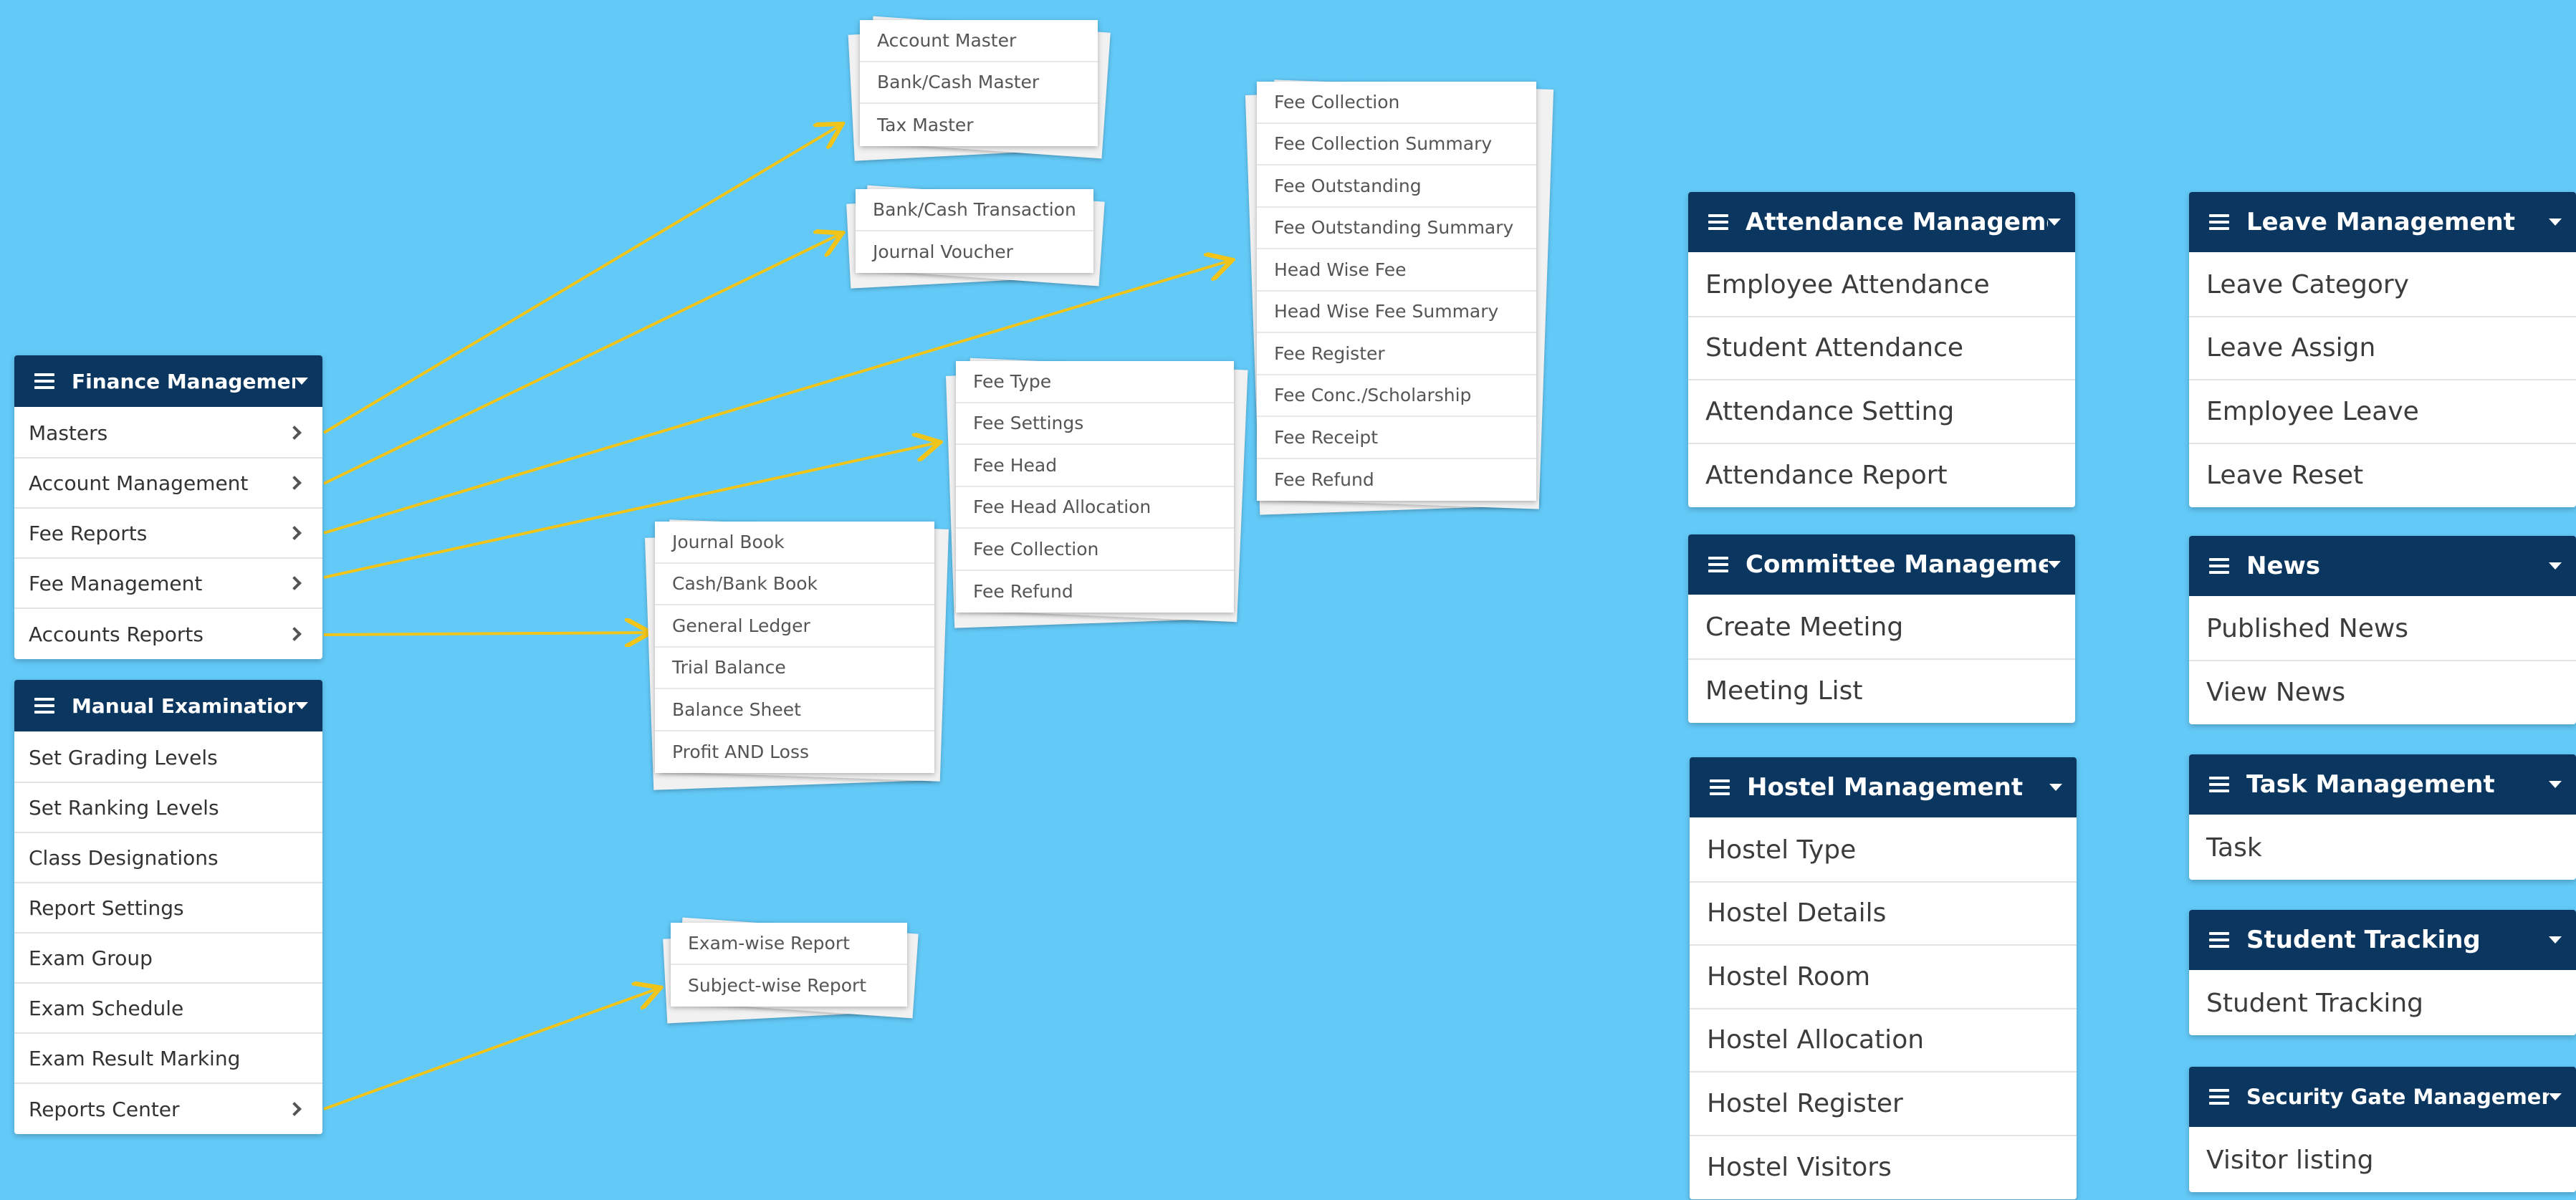 Image resolution: width=2576 pixels, height=1200 pixels. I want to click on menu-item-leave-assign: Leave Assign, so click(2382, 348).